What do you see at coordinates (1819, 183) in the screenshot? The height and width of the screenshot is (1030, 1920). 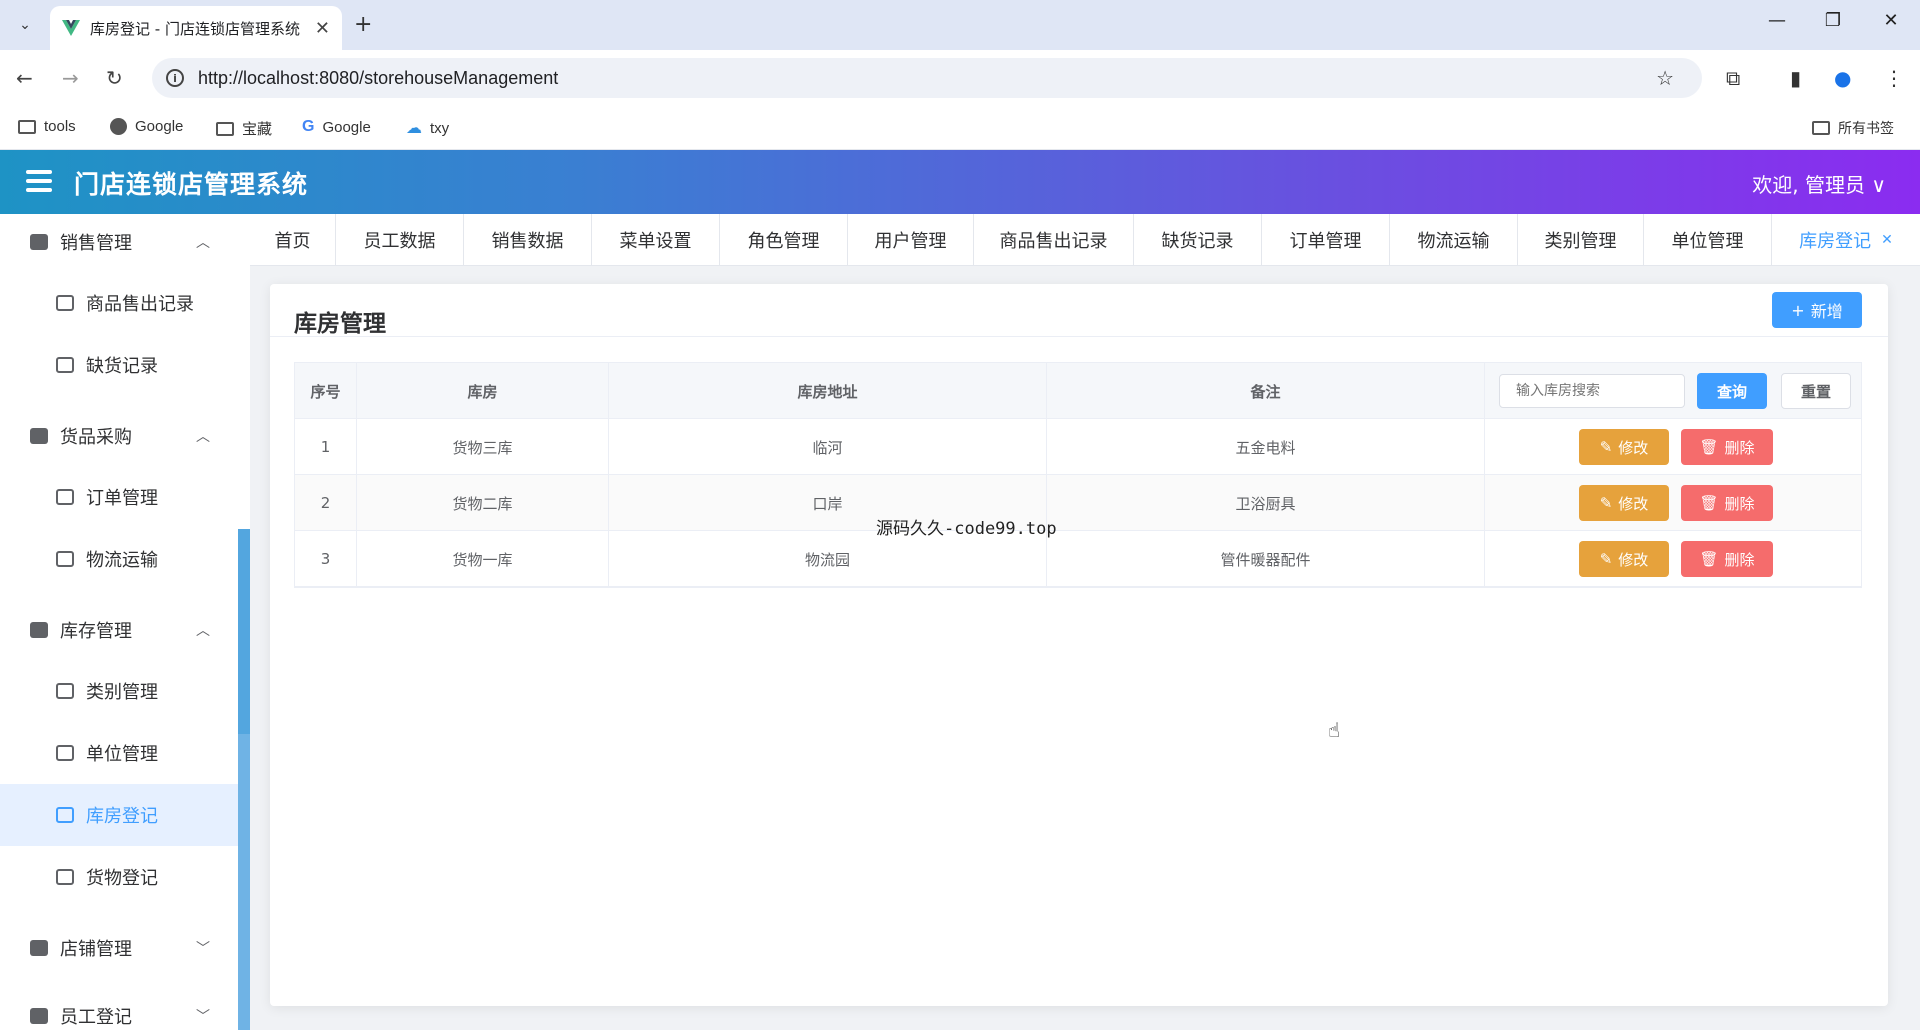 I see `user-menu: 欢迎, 管理员 ∨` at bounding box center [1819, 183].